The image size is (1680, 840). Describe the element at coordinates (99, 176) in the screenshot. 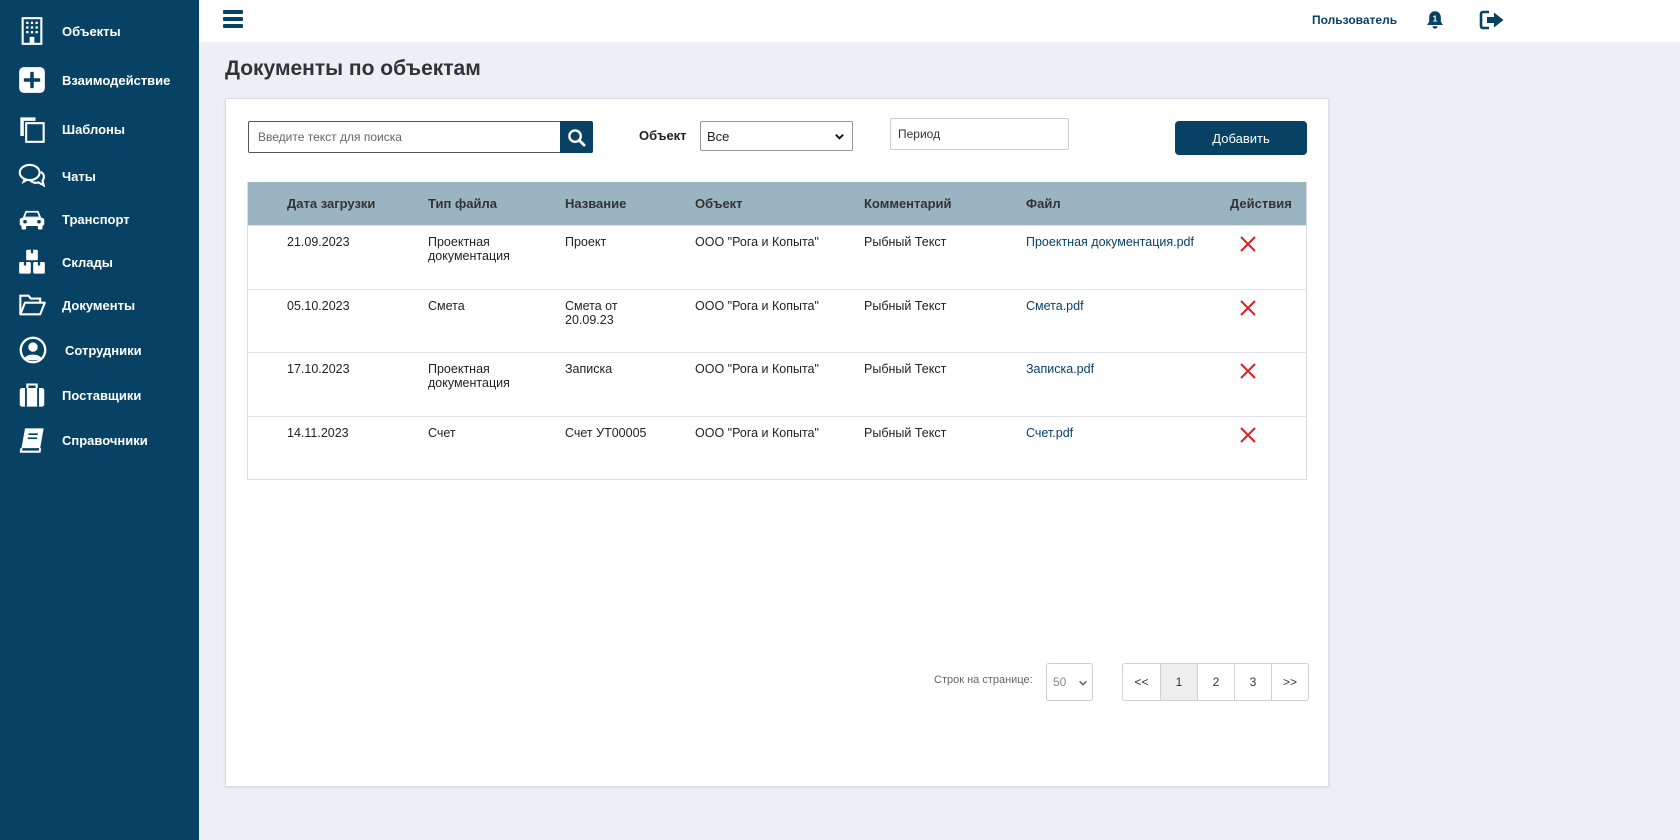

I see `sidebar-item-chats: Чаты` at that location.